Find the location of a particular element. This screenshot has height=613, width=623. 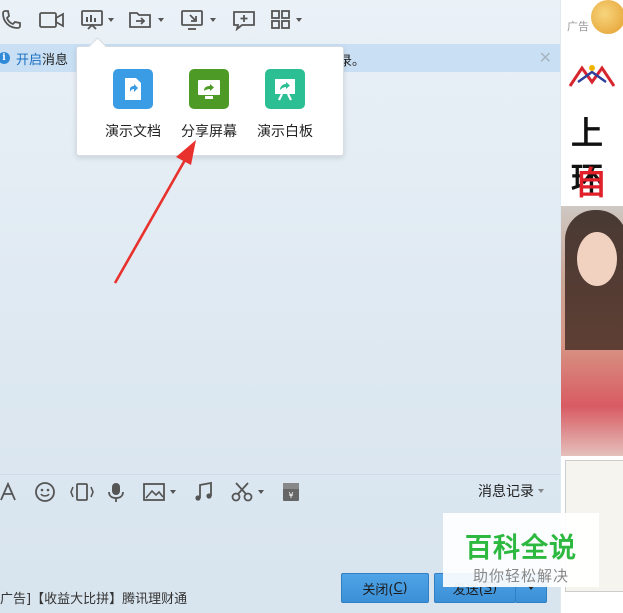

popup-item-present-document: 演示文档 is located at coordinates (133, 105).